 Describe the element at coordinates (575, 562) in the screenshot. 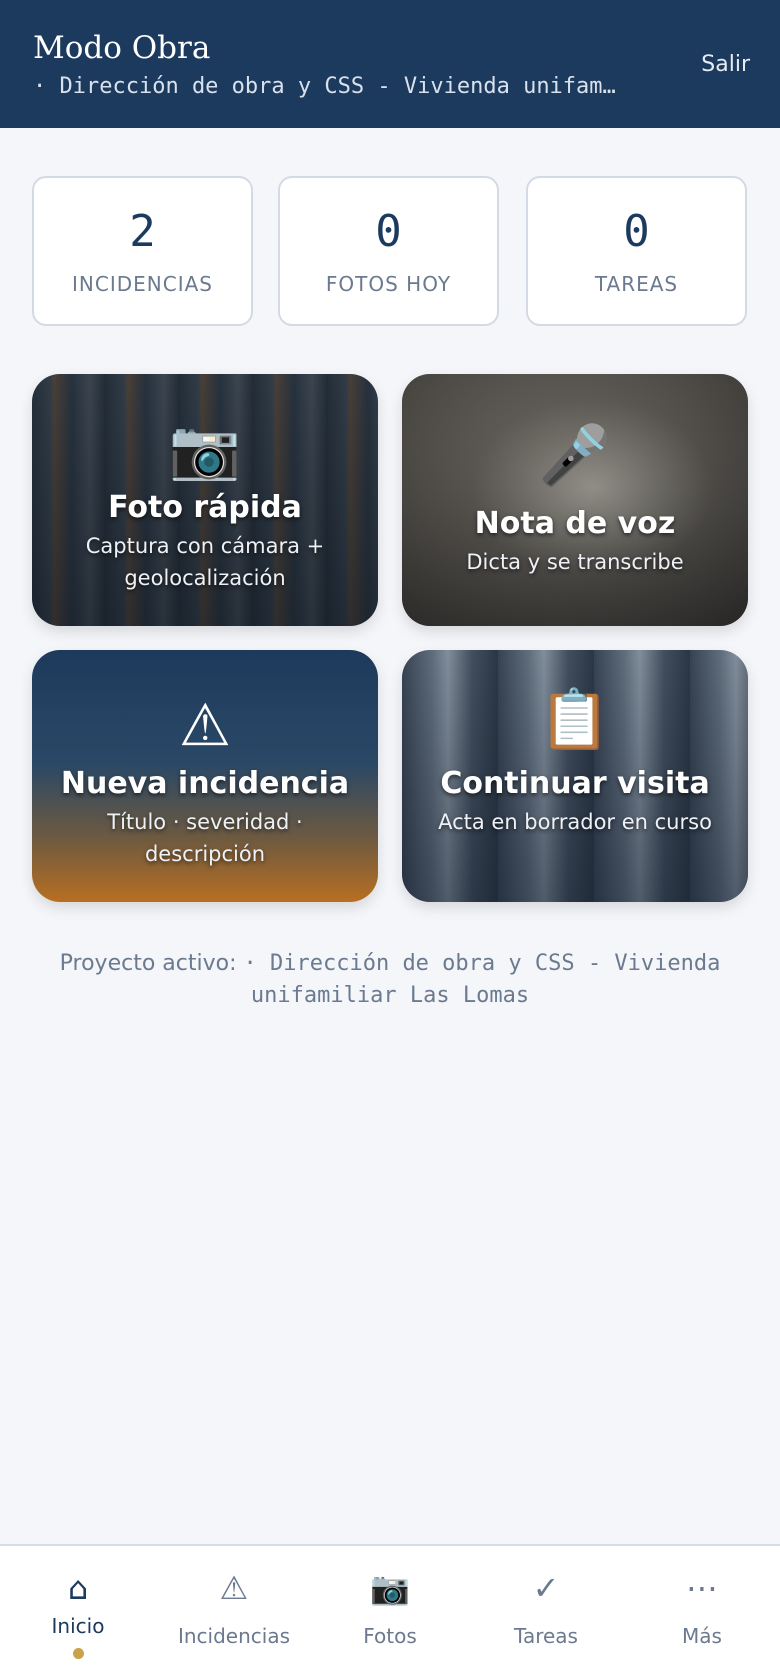

I see `tile-subtitle: Dicta y se transcribe` at that location.